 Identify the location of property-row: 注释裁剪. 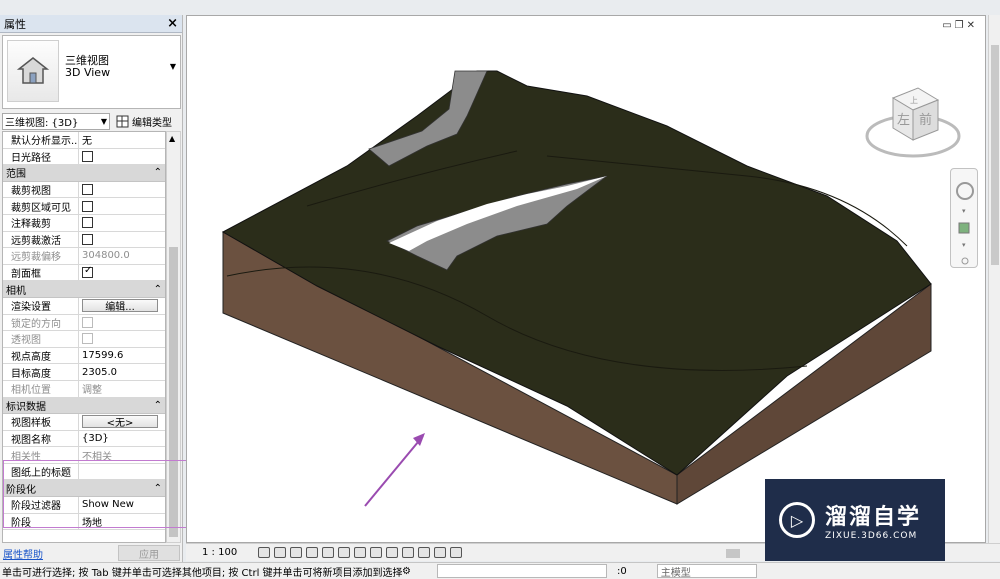
(84, 223).